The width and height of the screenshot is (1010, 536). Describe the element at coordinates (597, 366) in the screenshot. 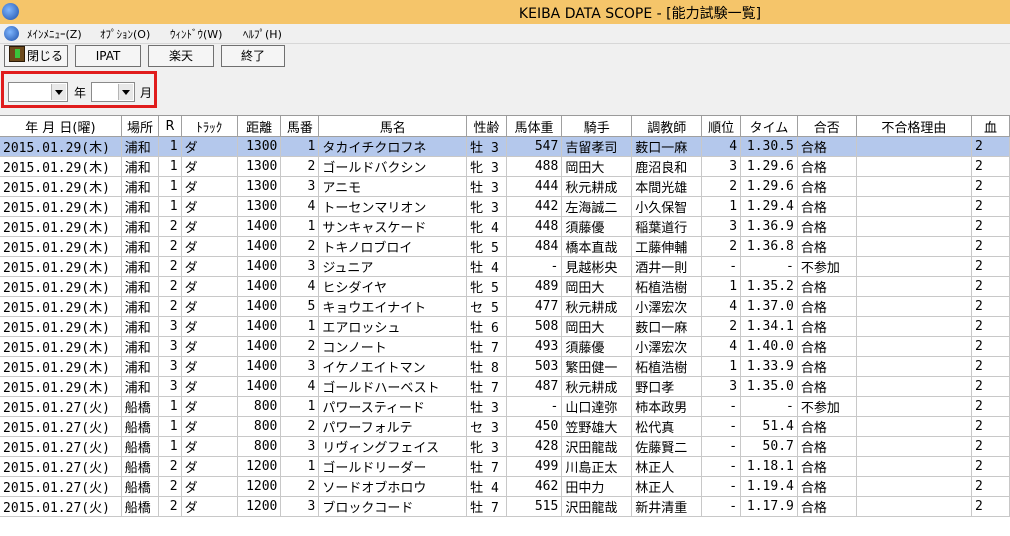

I see `cell-jockey: 繁田健一` at that location.